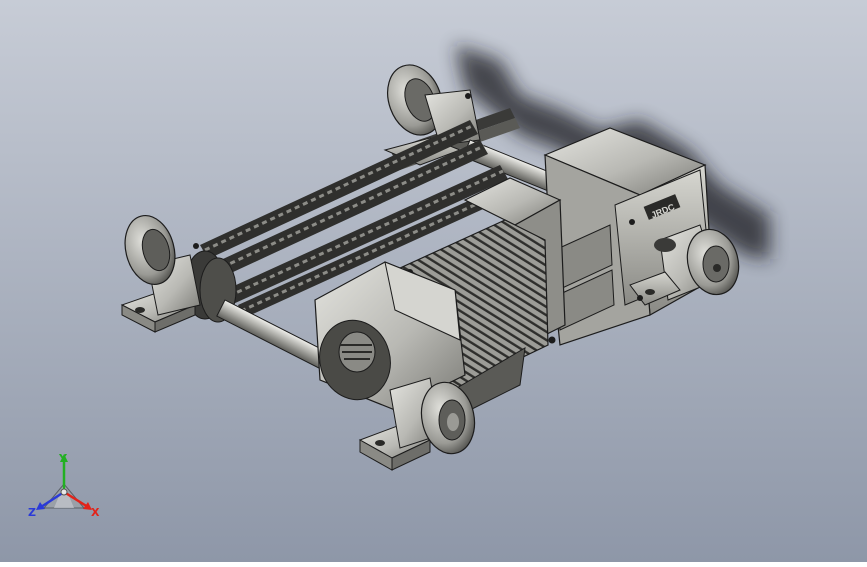 The width and height of the screenshot is (867, 567). Describe the element at coordinates (95, 512) in the screenshot. I see `triad-x-label: X` at that location.